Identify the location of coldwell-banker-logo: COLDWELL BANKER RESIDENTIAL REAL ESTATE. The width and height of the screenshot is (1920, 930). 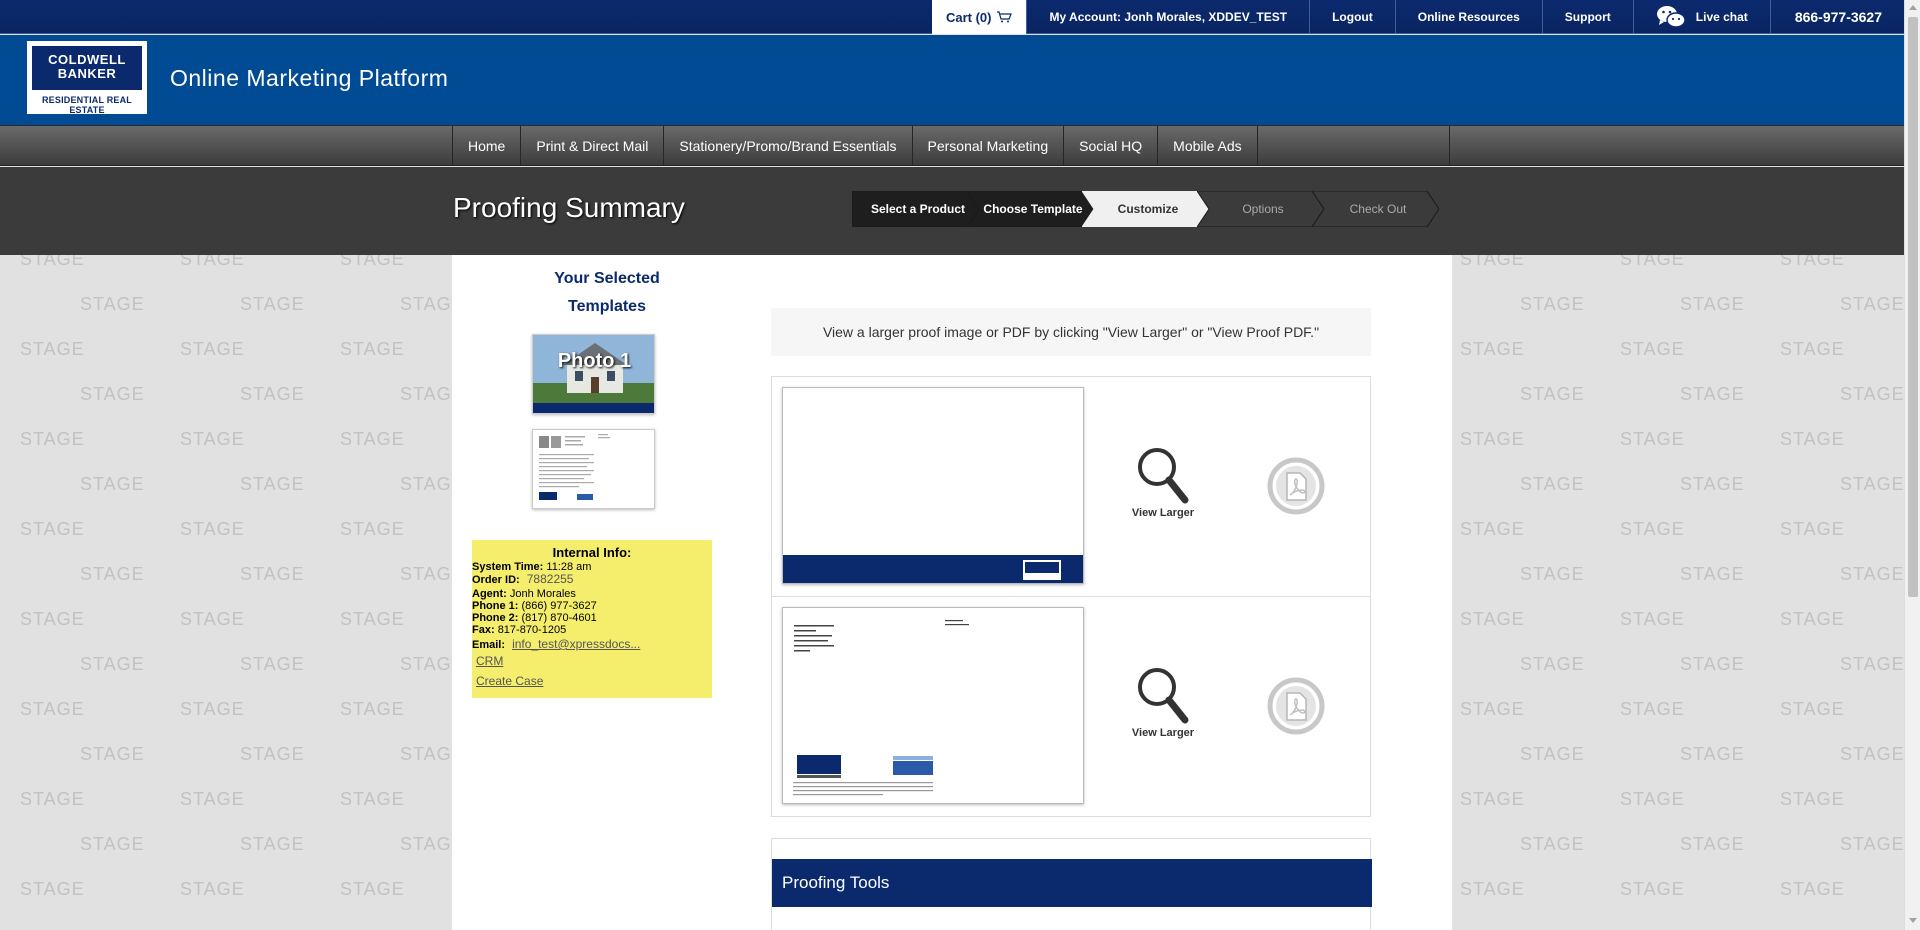
(87, 78).